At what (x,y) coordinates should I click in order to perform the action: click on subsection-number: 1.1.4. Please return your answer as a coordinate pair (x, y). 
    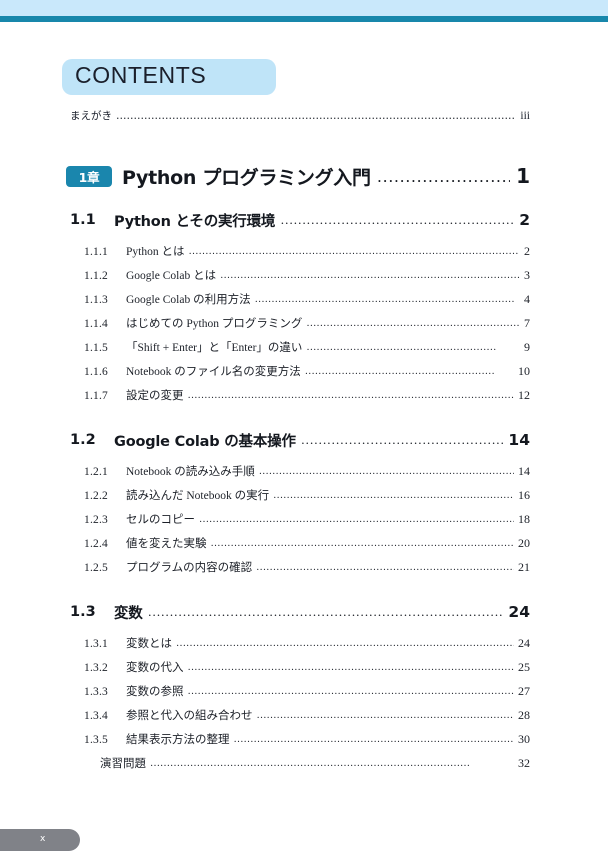
    Looking at the image, I should click on (96, 324).